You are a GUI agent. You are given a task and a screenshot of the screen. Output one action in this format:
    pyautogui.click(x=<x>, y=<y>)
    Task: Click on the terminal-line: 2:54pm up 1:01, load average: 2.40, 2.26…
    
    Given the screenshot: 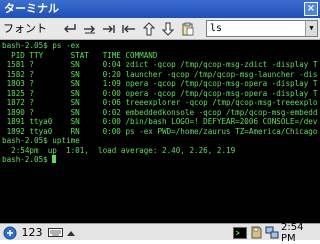 What is the action you would take?
    pyautogui.click(x=119, y=150)
    